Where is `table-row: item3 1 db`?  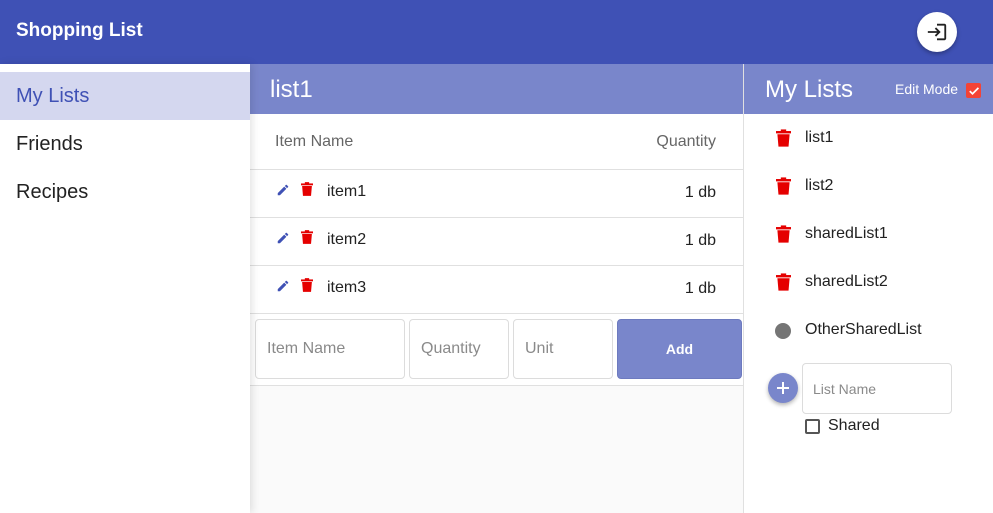
table-row: item3 1 db is located at coordinates (496, 290).